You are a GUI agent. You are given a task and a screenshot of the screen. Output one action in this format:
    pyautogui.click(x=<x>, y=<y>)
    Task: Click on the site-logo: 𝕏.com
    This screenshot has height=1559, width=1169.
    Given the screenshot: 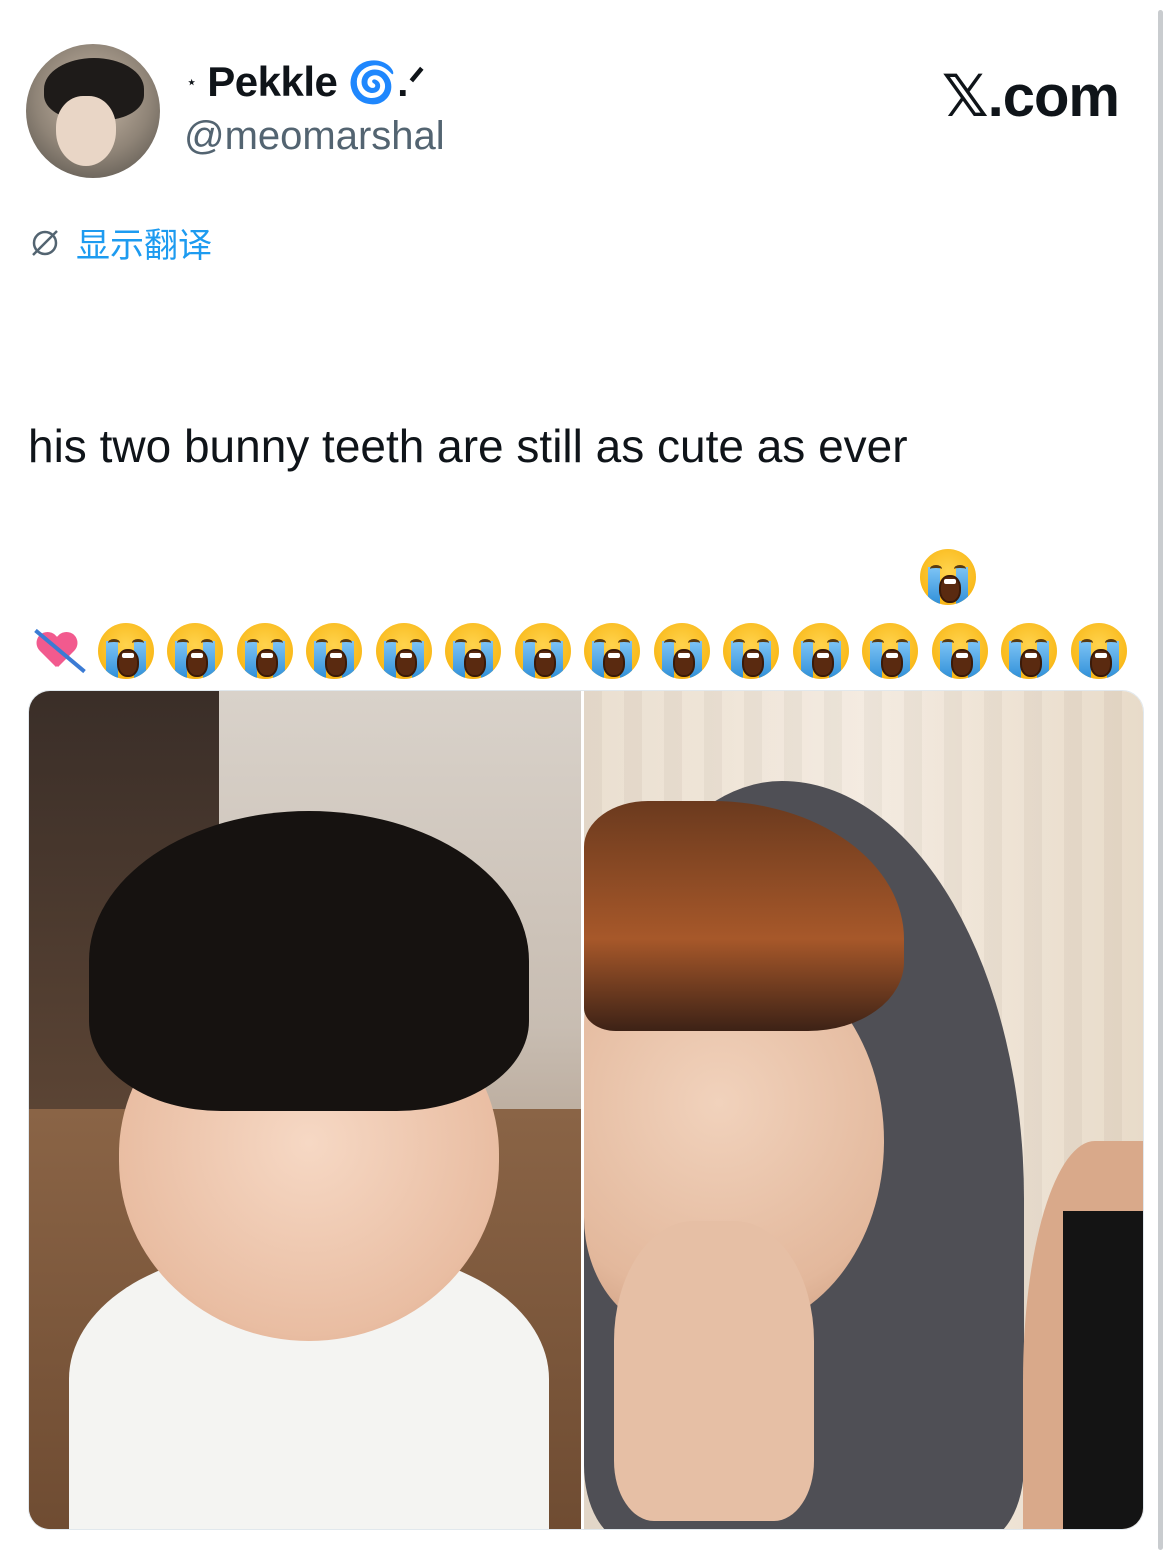 What is the action you would take?
    pyautogui.click(x=1030, y=96)
    